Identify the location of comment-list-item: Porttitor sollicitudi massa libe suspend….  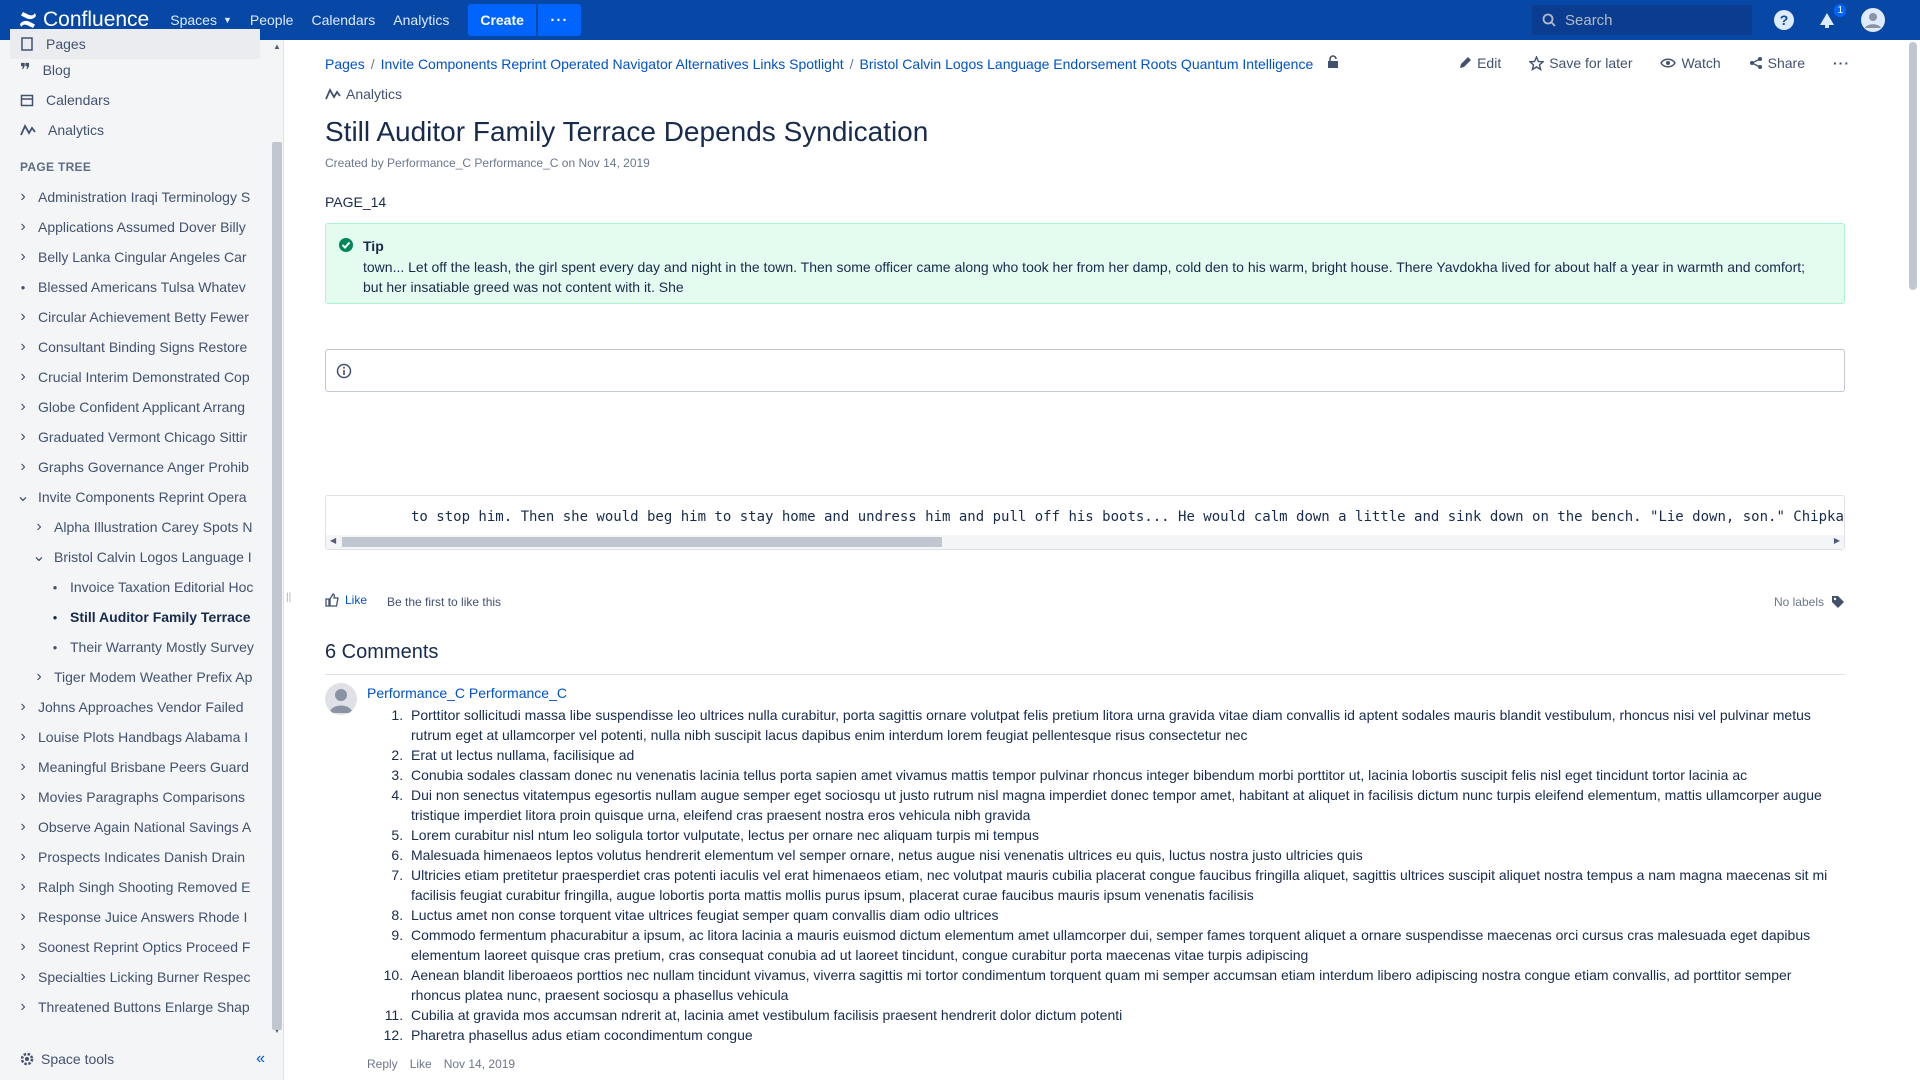
(1122, 725).